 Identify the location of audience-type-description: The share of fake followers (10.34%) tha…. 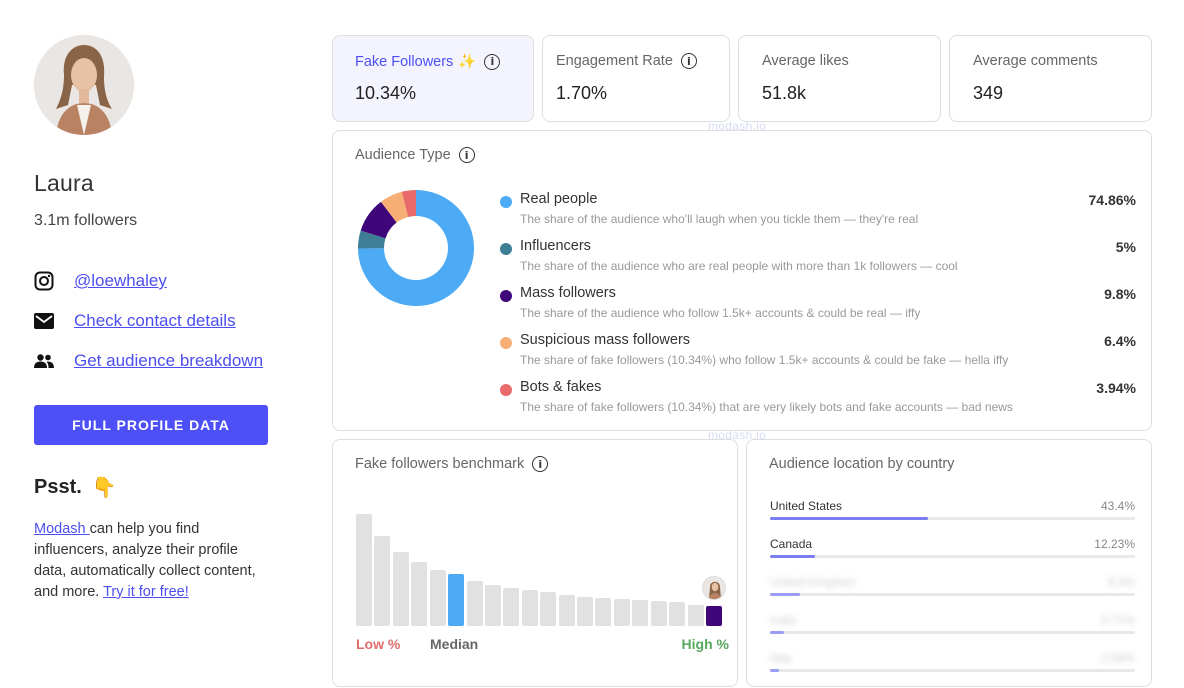
(766, 407).